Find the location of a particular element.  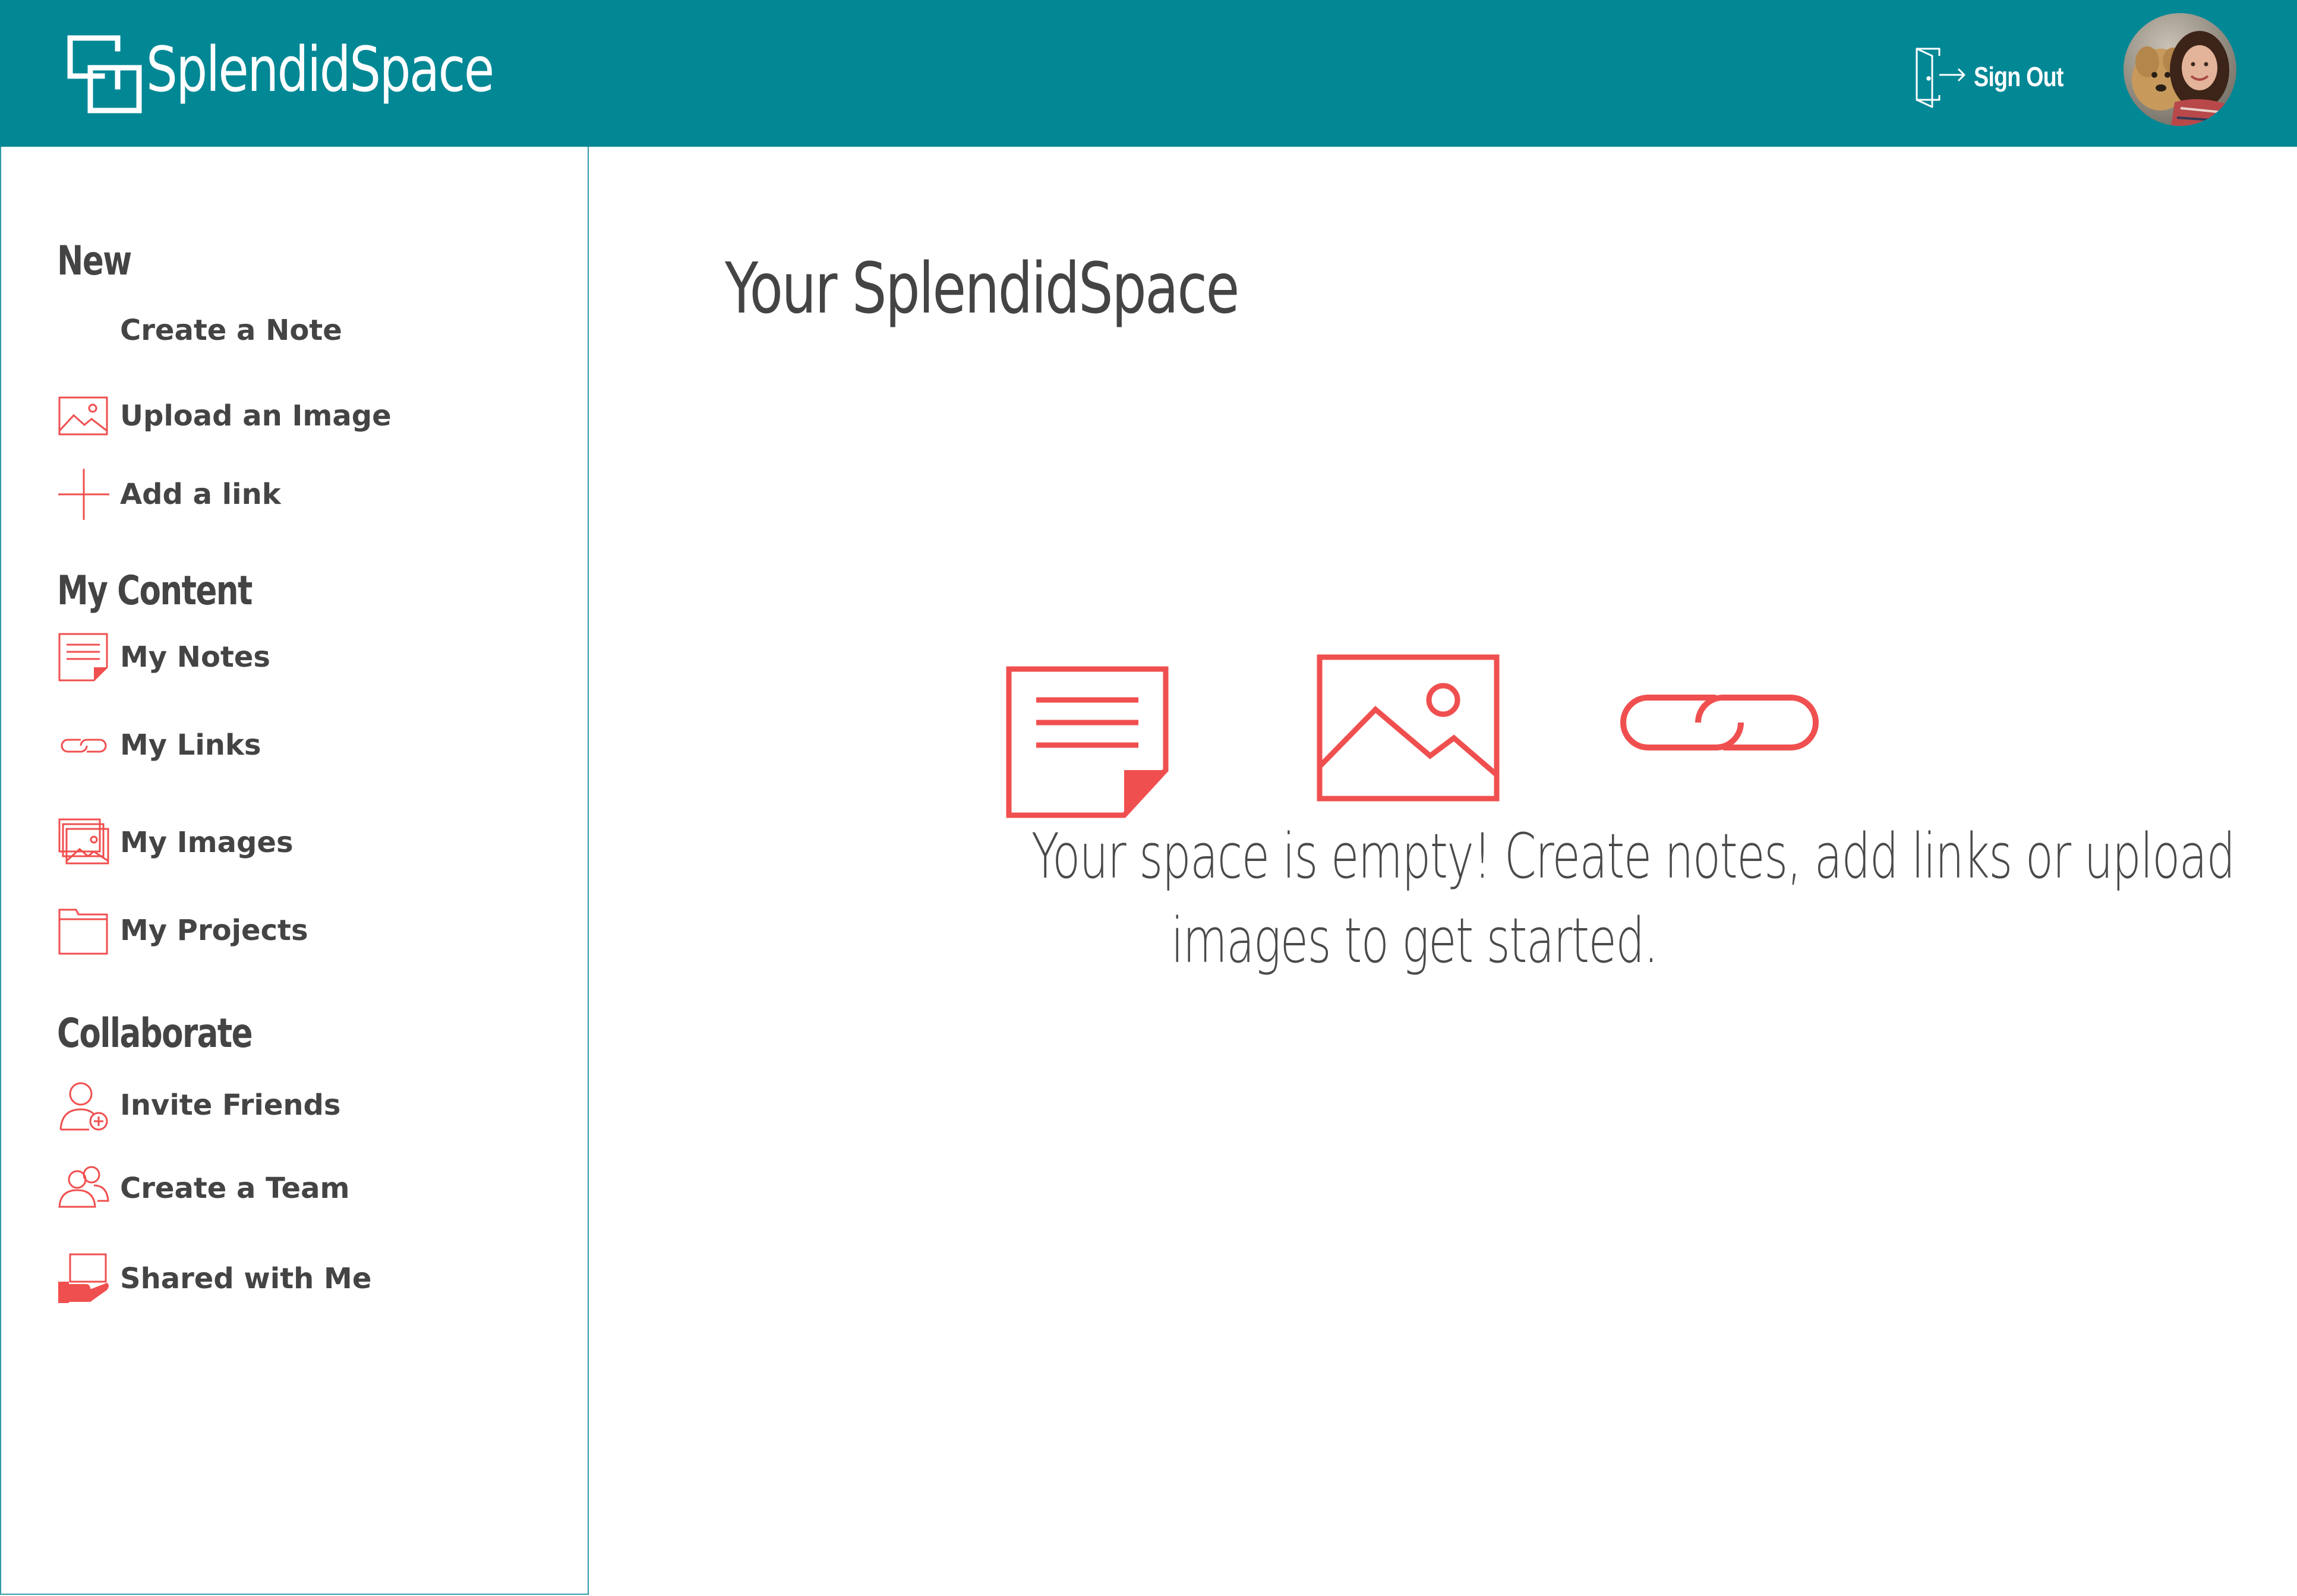

sidebar-item-create-team: Create a Team is located at coordinates (312, 1188).